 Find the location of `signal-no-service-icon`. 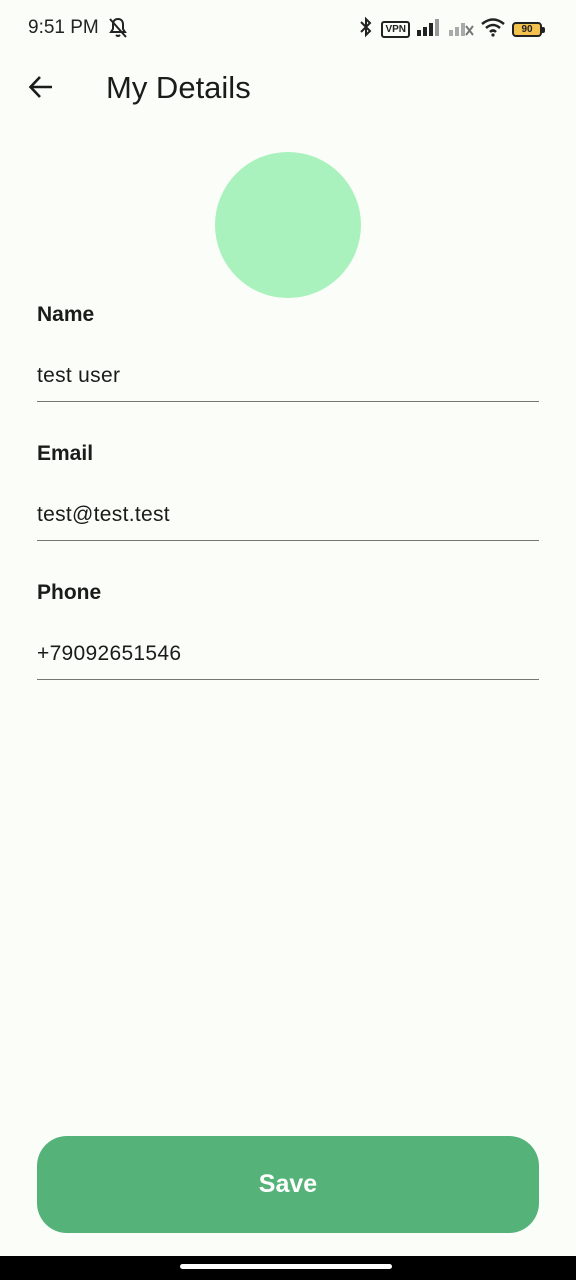

signal-no-service-icon is located at coordinates (461, 29).